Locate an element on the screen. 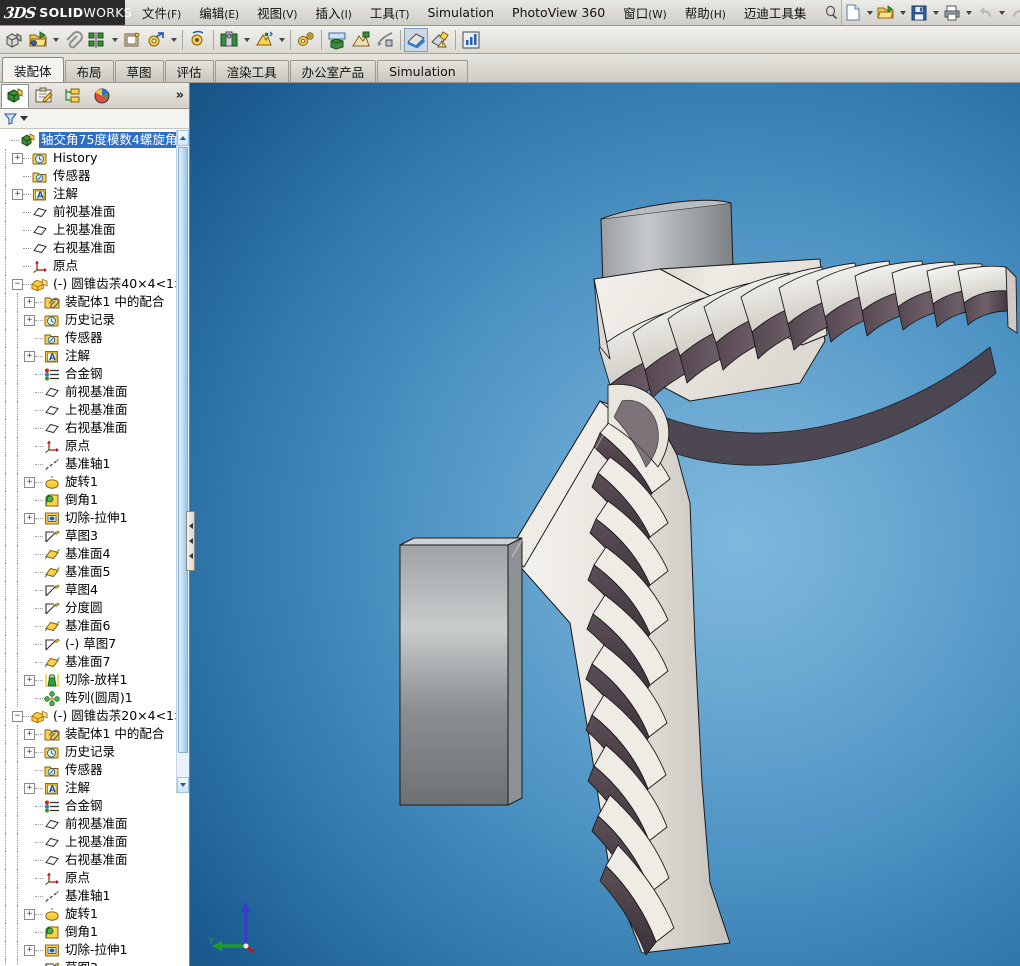 The width and height of the screenshot is (1020, 966). view-orientation-icon is located at coordinates (978, 83).